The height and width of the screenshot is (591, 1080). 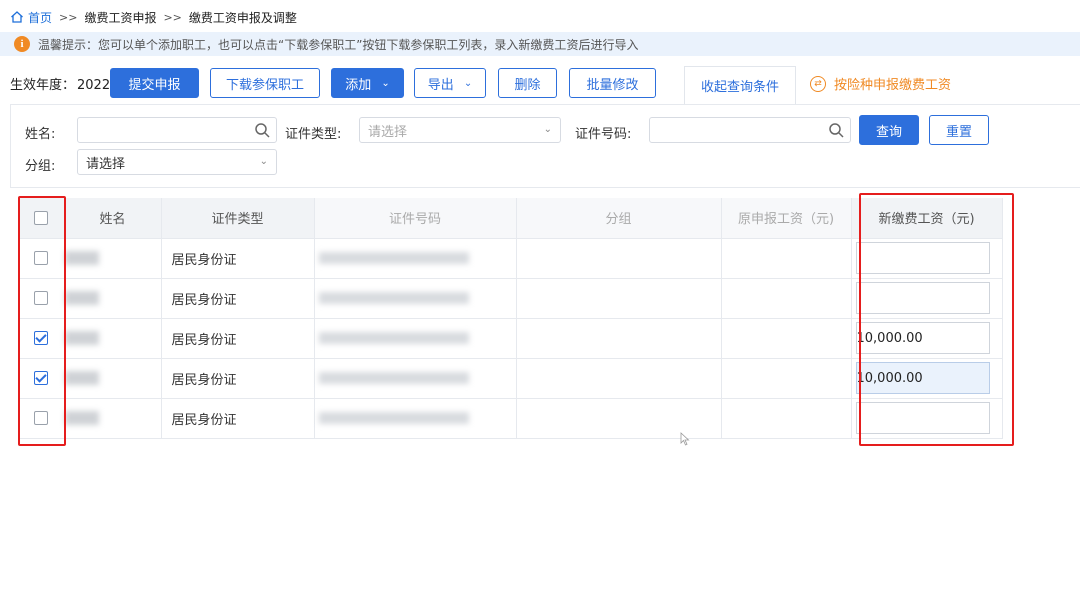 I want to click on group-label: 分组:, so click(x=40, y=166).